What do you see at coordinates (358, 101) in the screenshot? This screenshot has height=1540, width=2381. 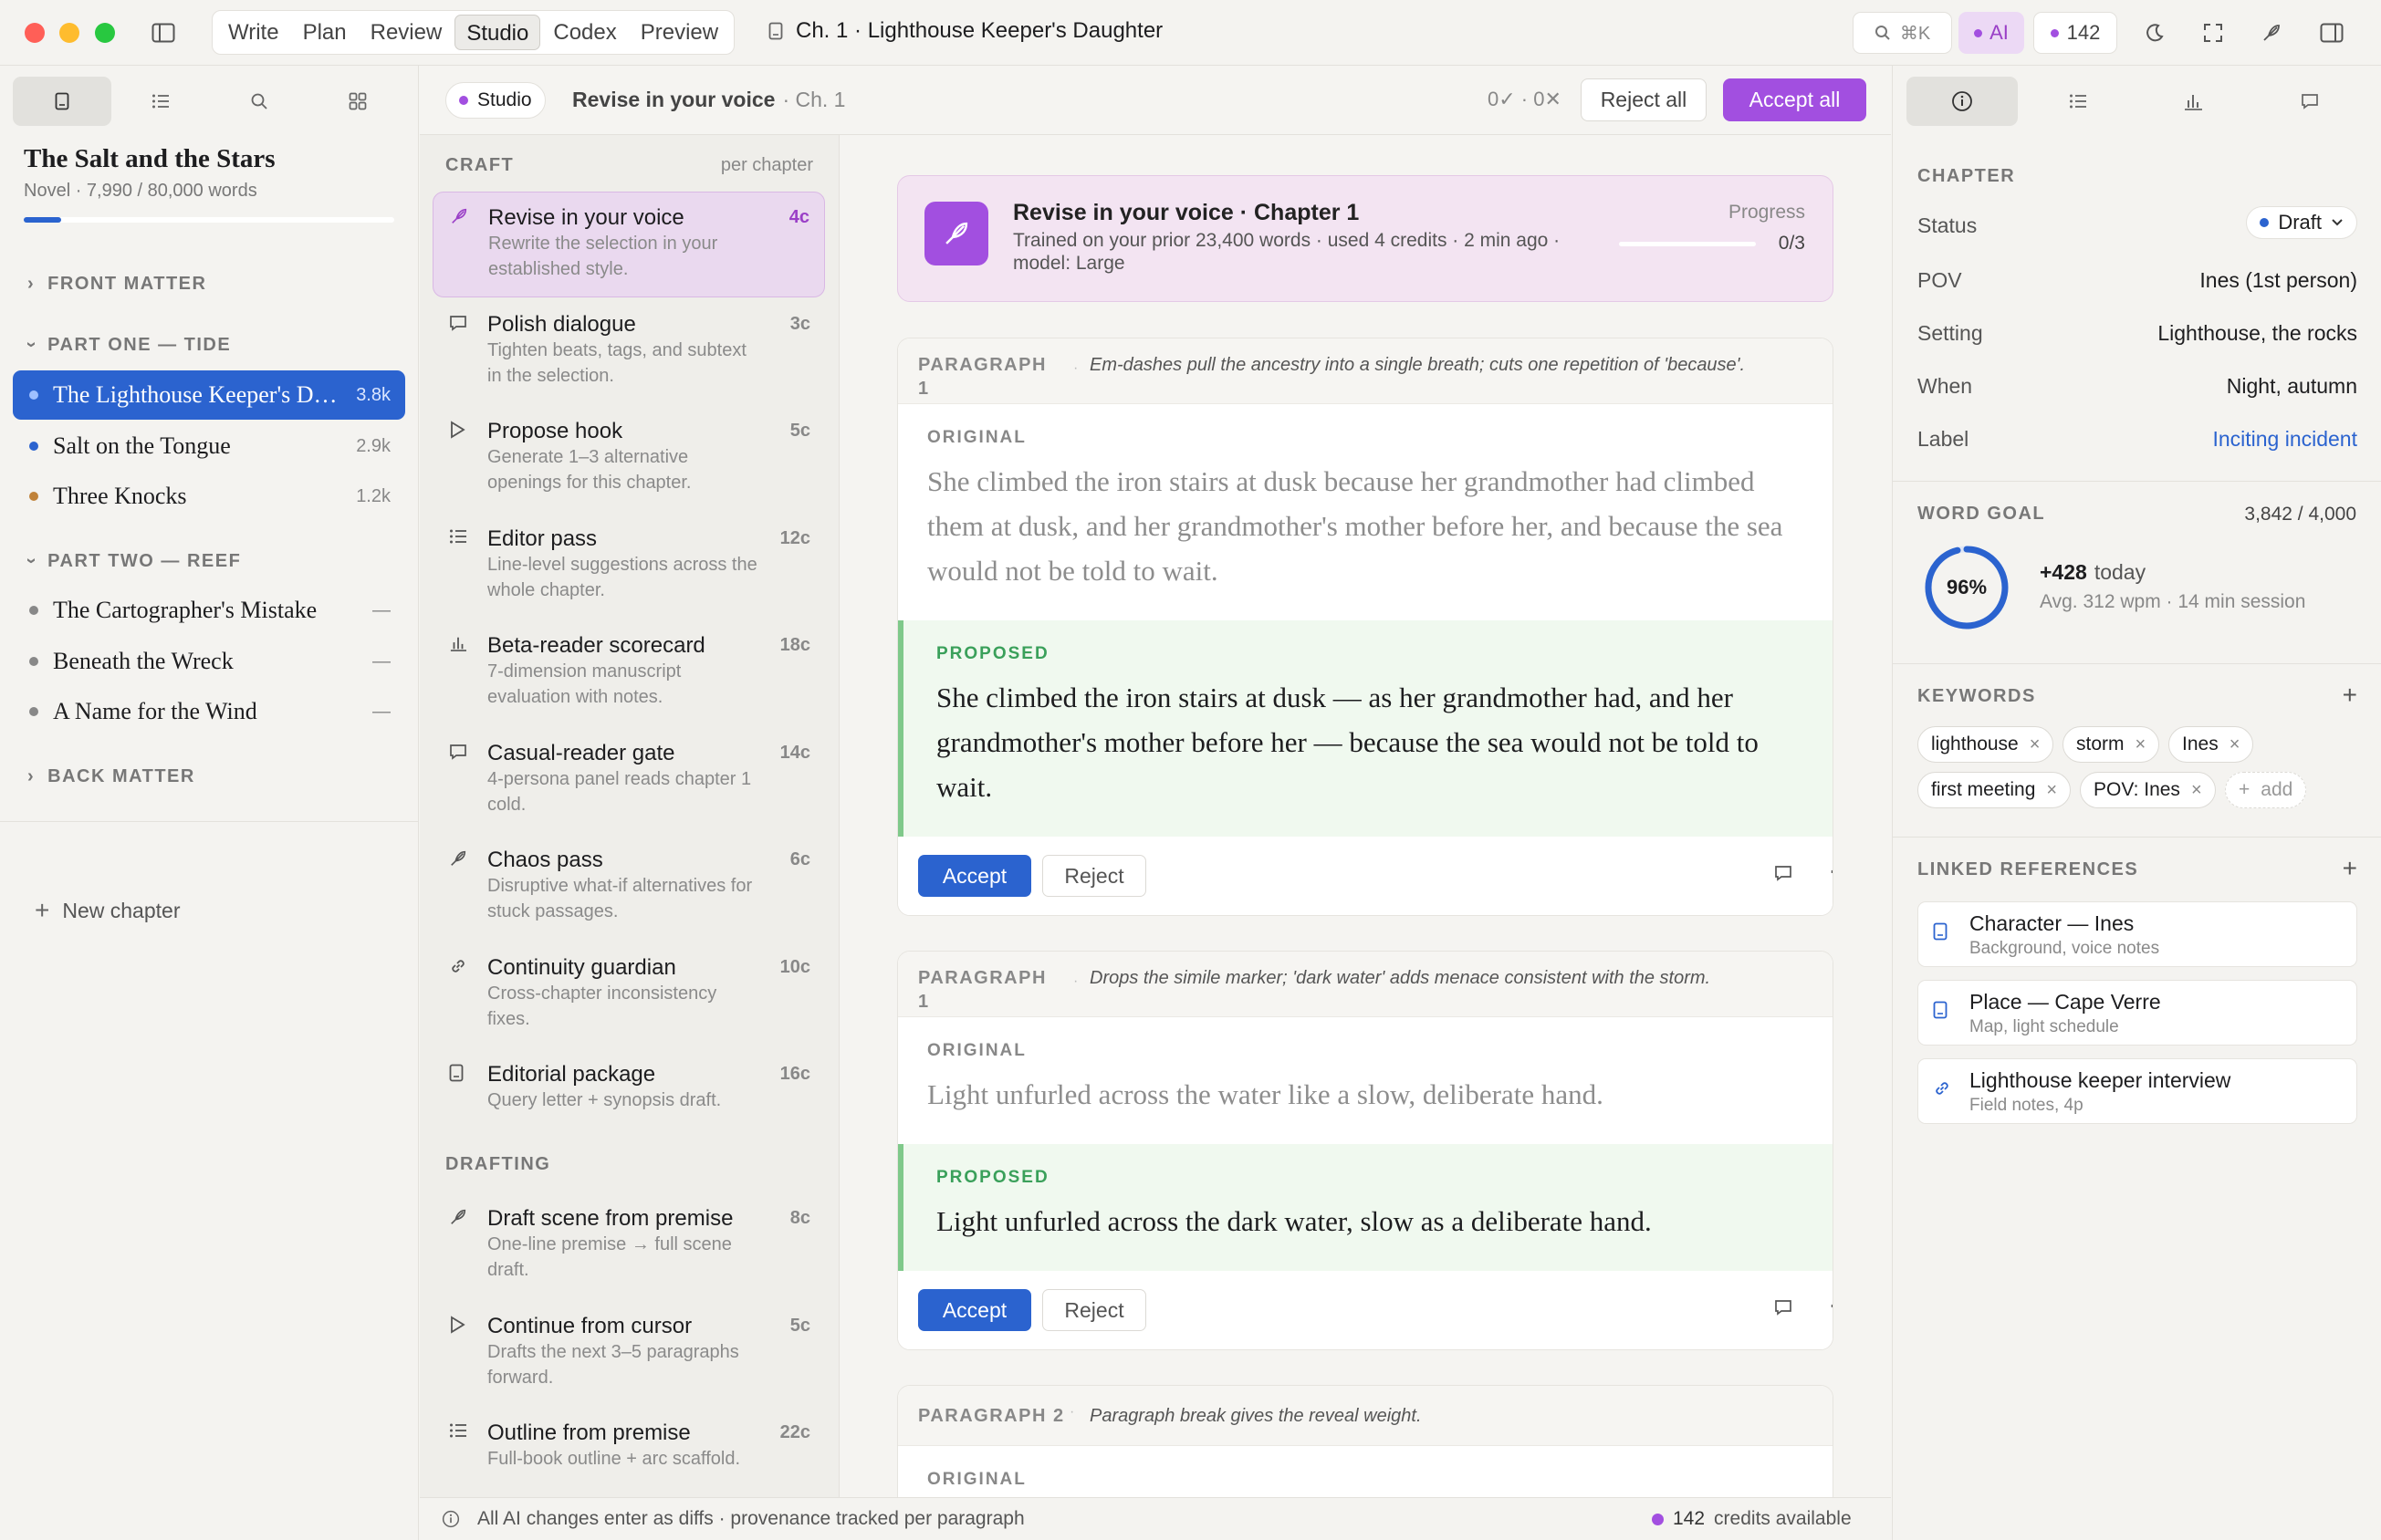 I see `tab-grid` at bounding box center [358, 101].